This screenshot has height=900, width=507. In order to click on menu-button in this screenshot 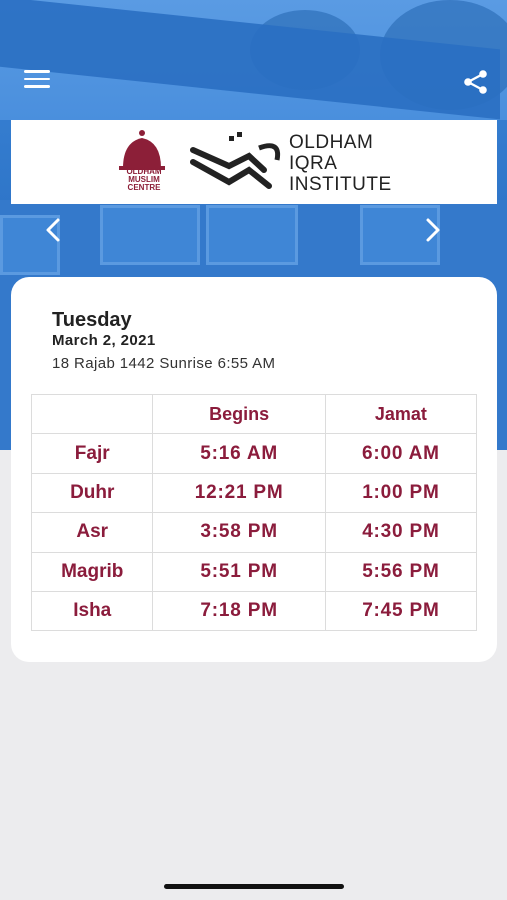, I will do `click(37, 80)`.